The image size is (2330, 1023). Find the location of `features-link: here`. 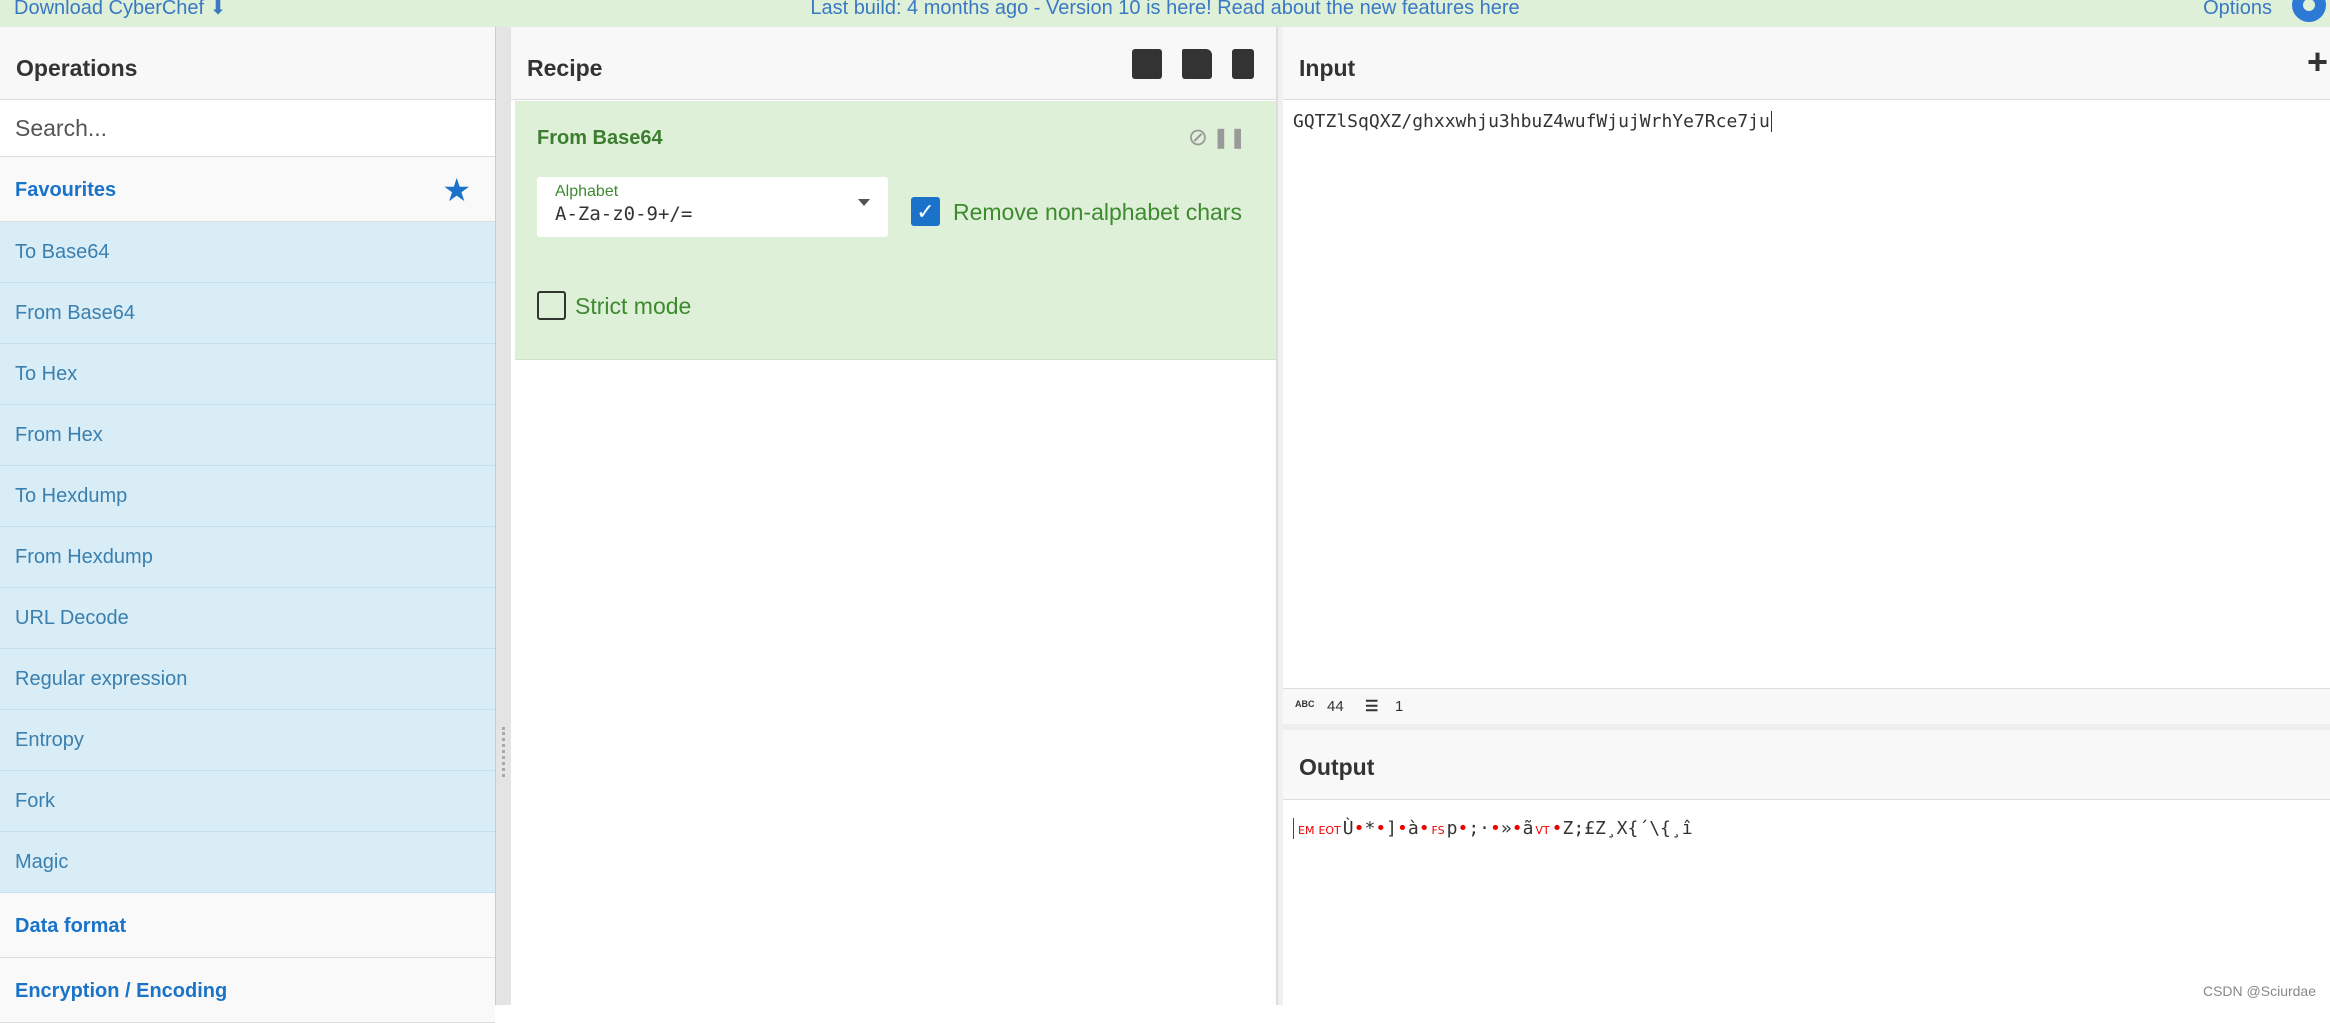

features-link: here is located at coordinates (1500, 9).